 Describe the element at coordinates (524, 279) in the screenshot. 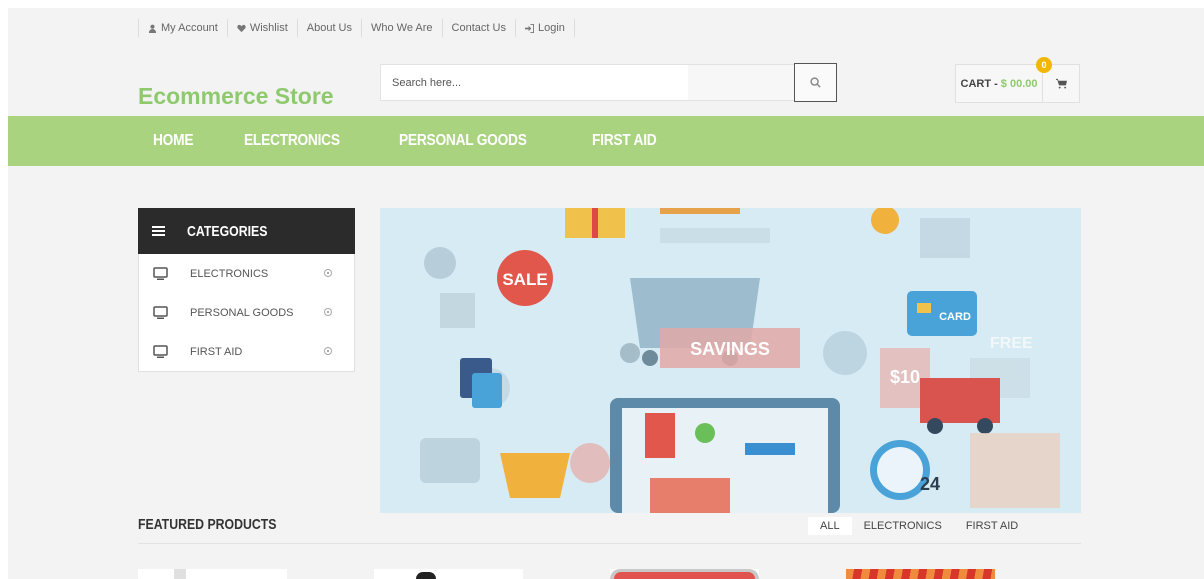

I see `sale-tag-text: SALE` at that location.